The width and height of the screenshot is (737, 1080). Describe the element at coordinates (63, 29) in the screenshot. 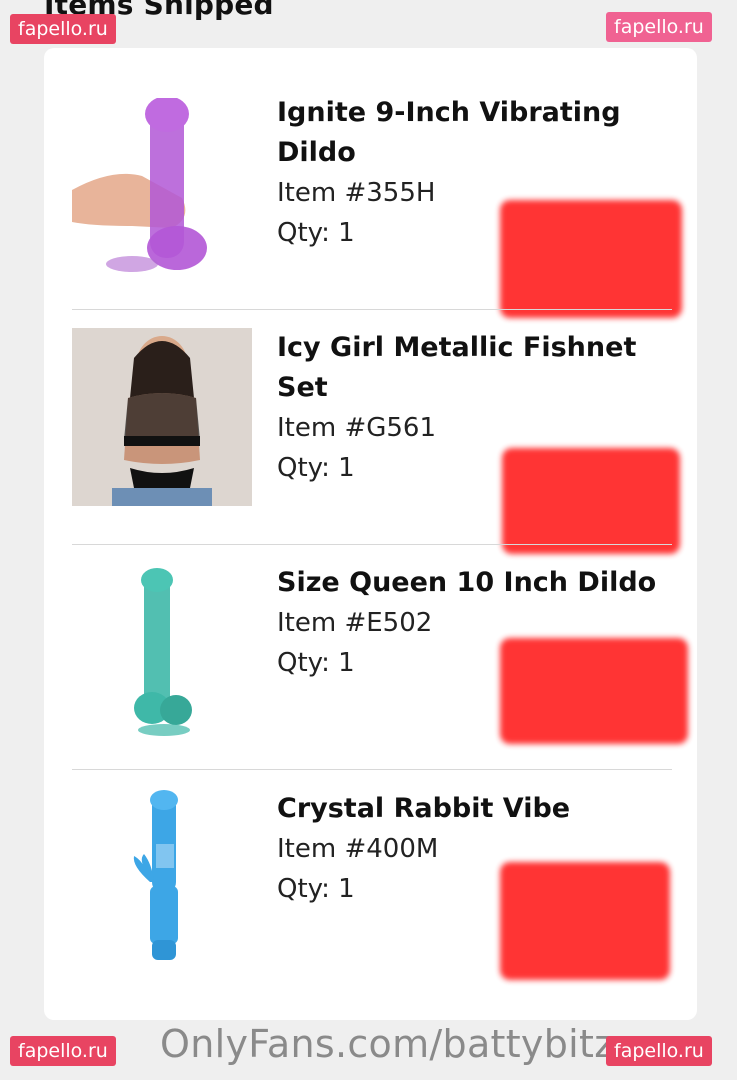

I see `watermark-top-left: fapello.ru` at that location.